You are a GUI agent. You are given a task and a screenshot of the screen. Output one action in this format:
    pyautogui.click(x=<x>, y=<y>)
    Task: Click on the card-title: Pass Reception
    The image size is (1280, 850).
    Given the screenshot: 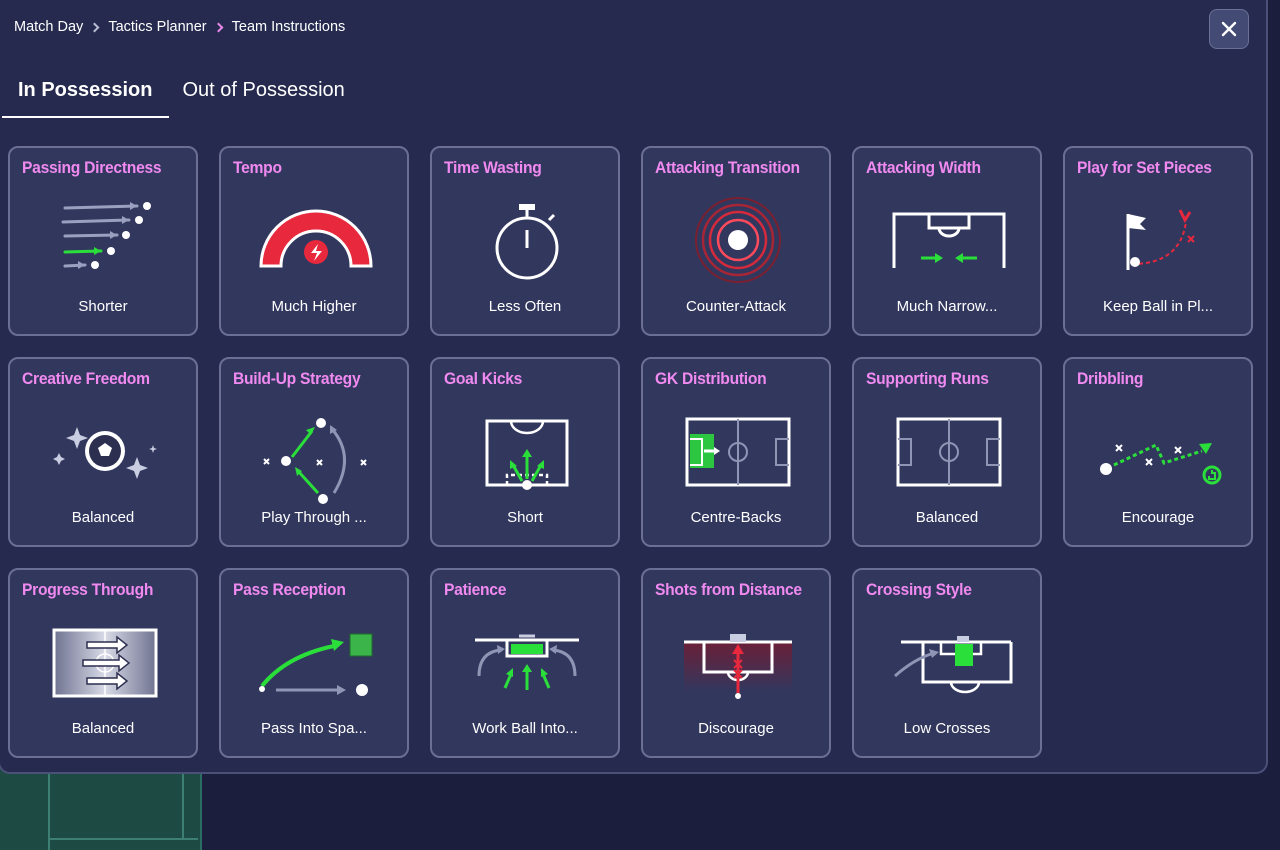 What is the action you would take?
    pyautogui.click(x=289, y=589)
    